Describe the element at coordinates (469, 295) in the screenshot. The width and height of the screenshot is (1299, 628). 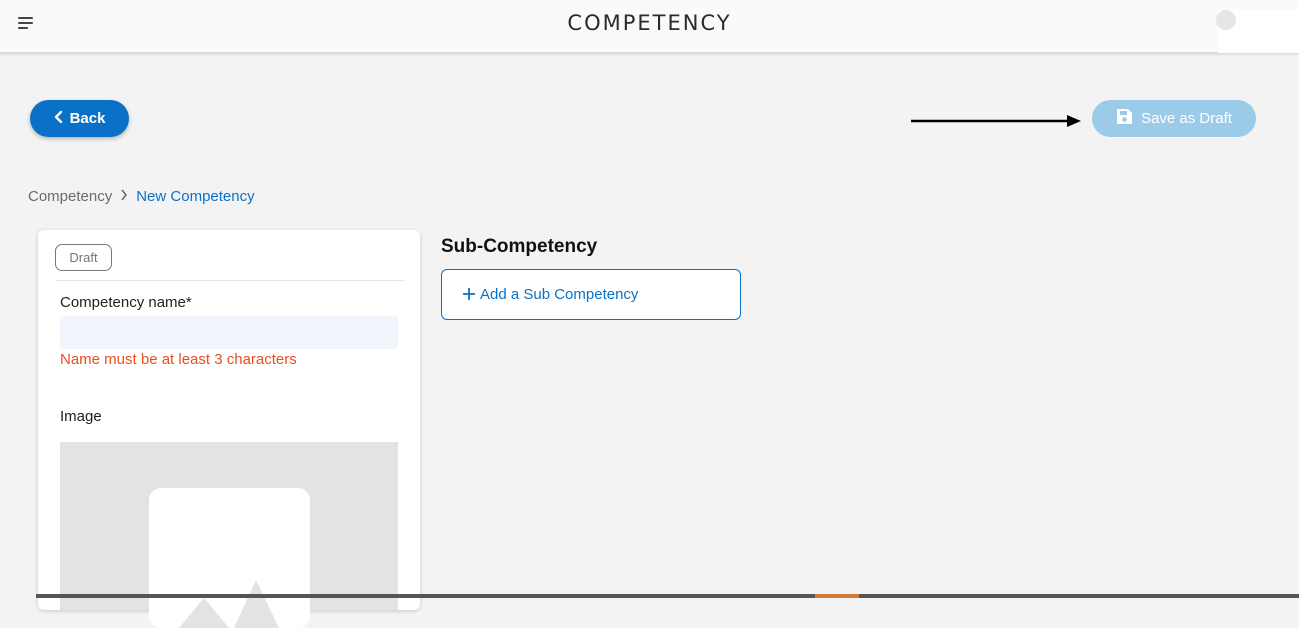
I see `plus-icon` at that location.